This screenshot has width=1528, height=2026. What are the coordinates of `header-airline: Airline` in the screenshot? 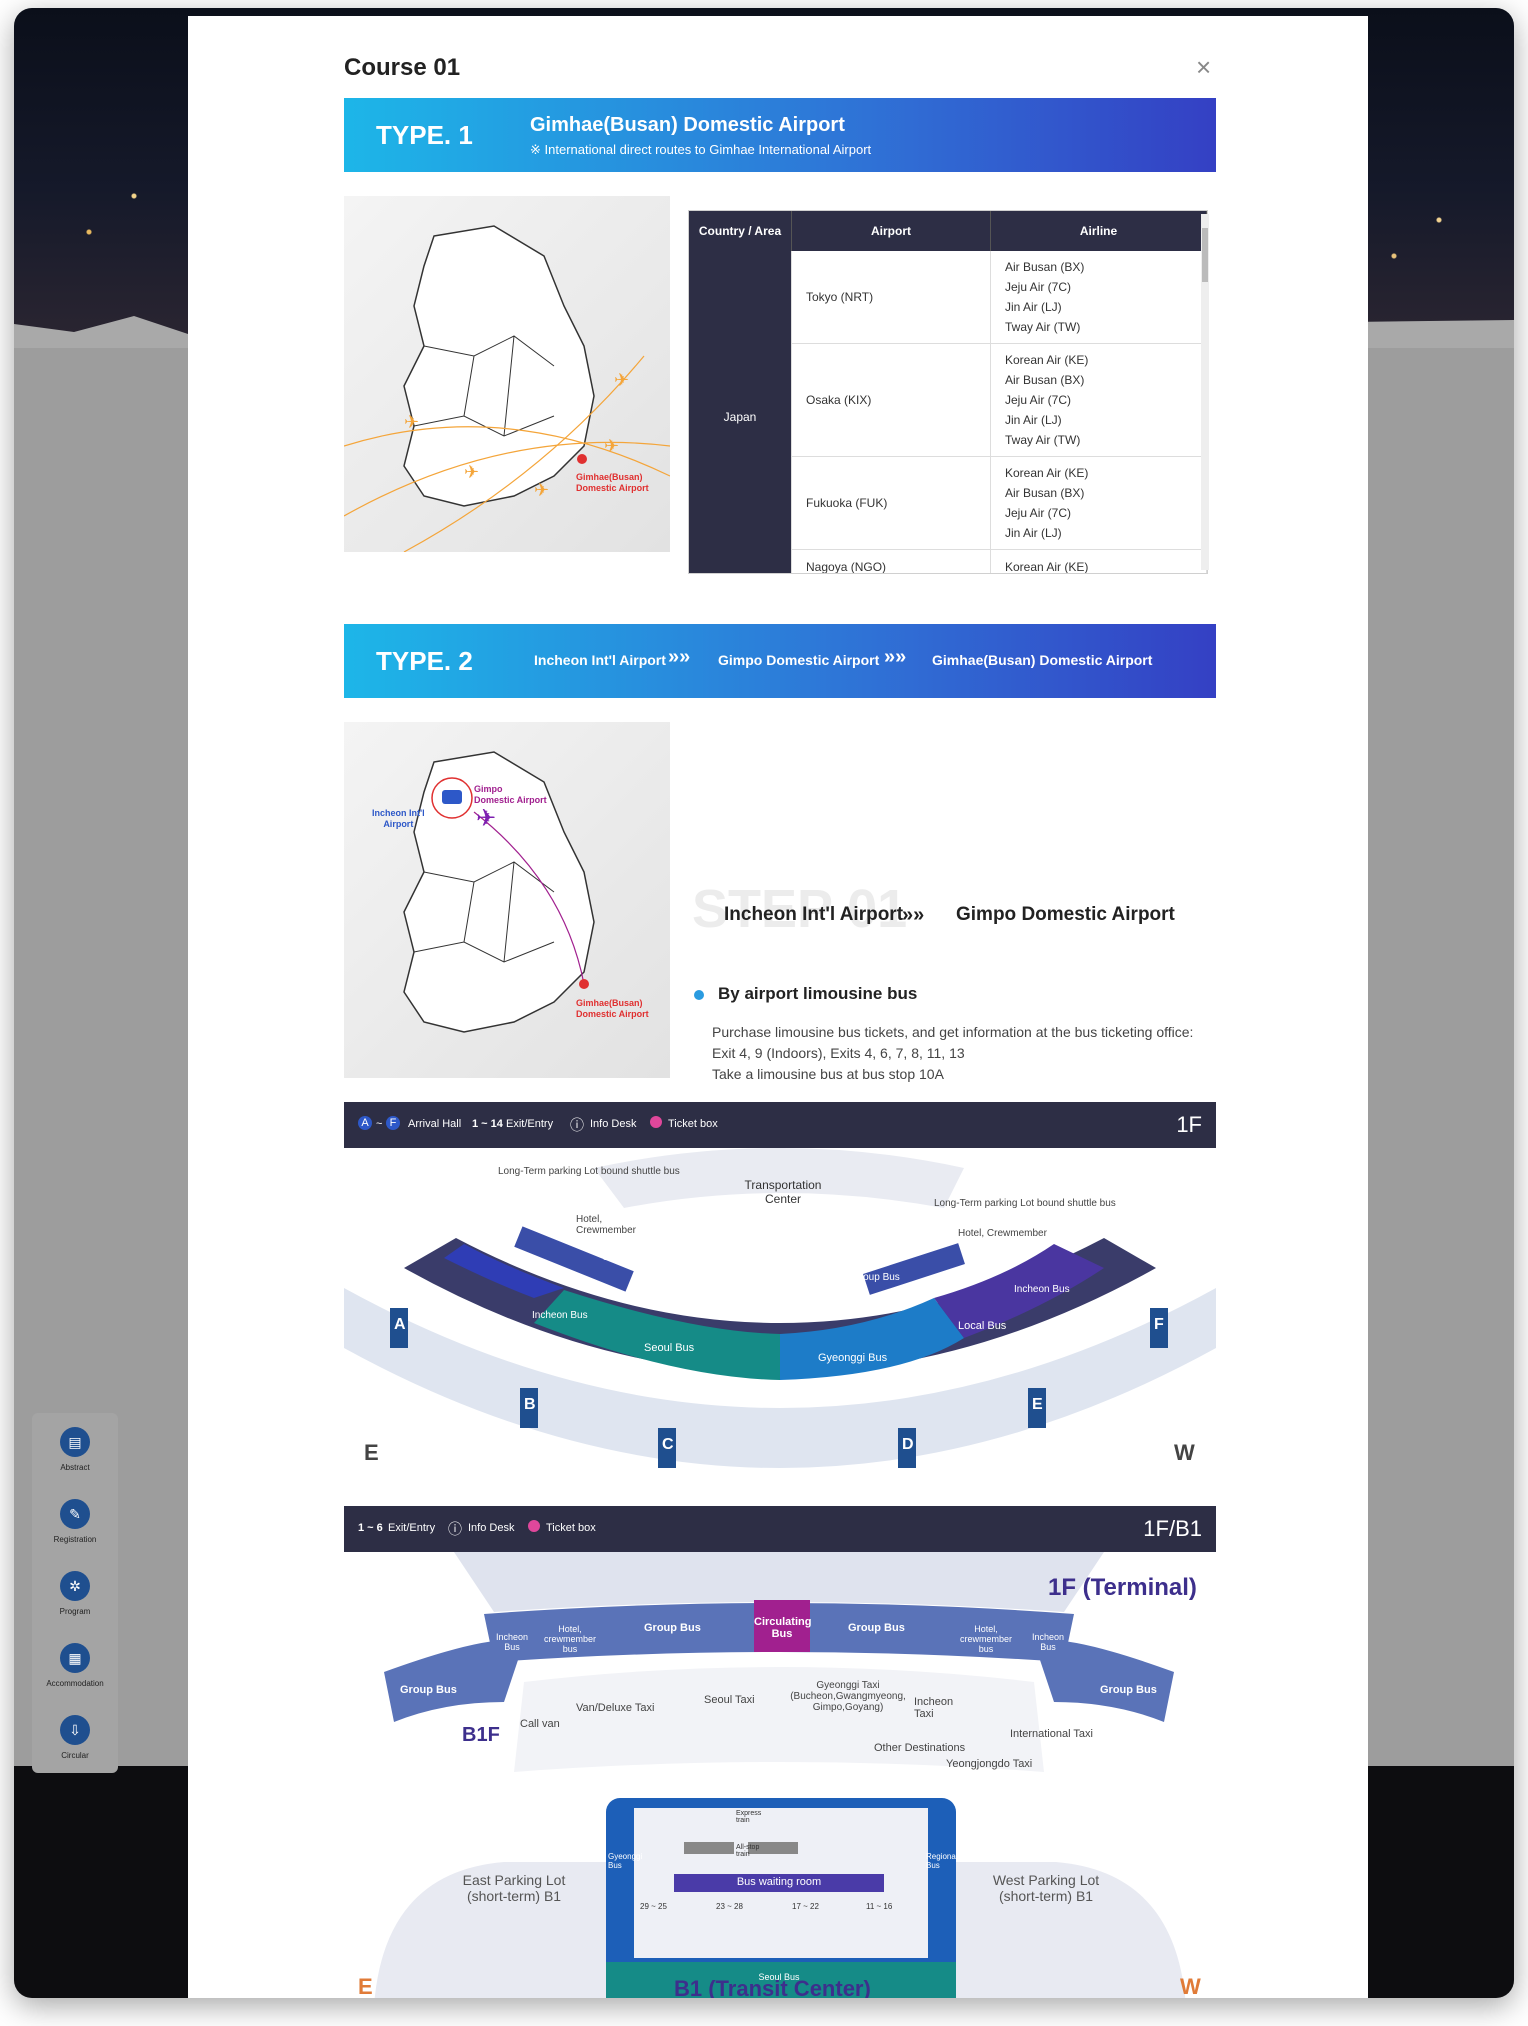 It's located at (1098, 231).